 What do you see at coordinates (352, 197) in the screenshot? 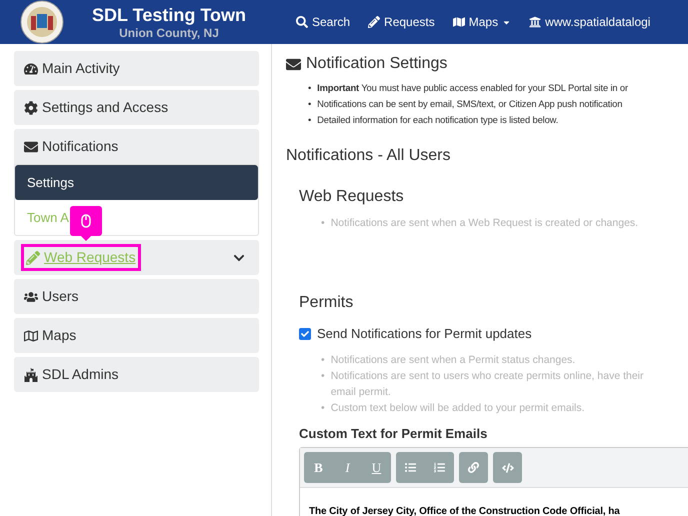
I see `subsection-title: Web Requests` at bounding box center [352, 197].